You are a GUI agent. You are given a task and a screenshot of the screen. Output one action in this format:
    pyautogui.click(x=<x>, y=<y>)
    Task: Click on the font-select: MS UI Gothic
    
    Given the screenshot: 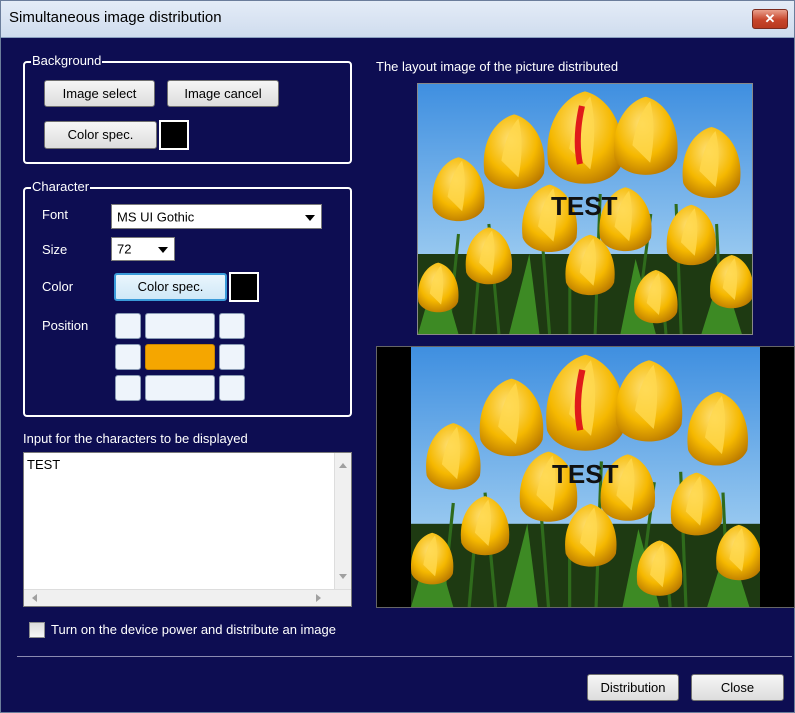 What is the action you would take?
    pyautogui.click(x=216, y=216)
    